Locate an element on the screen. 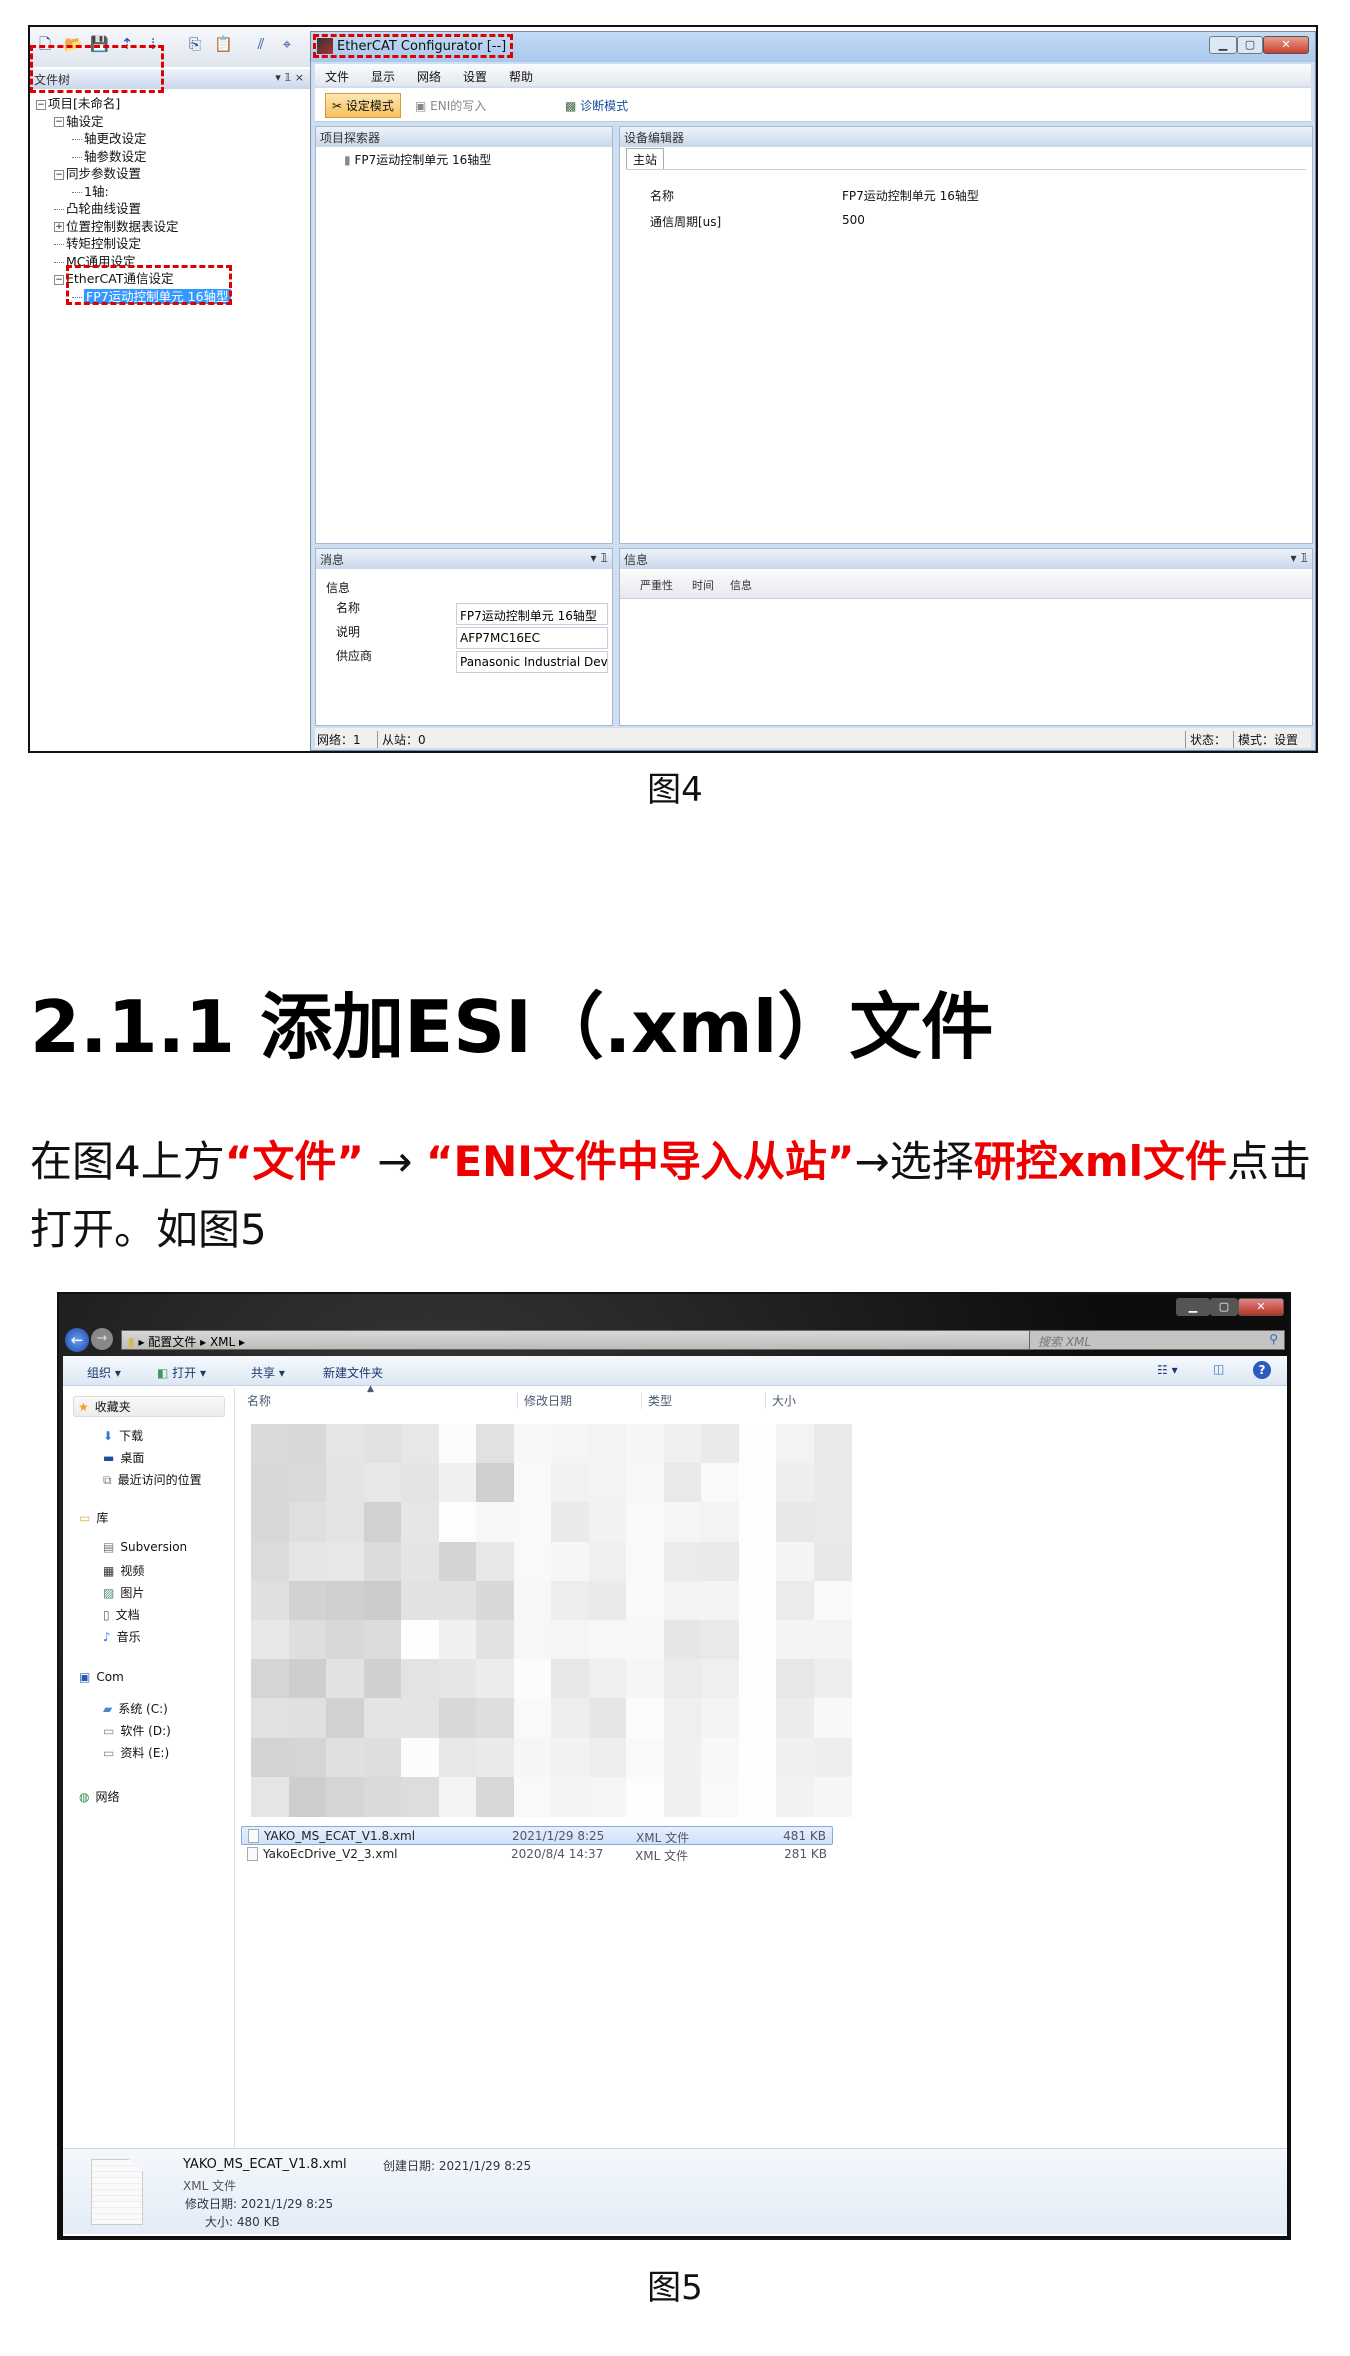  organize-button: 组织 ▾ is located at coordinates (104, 1372).